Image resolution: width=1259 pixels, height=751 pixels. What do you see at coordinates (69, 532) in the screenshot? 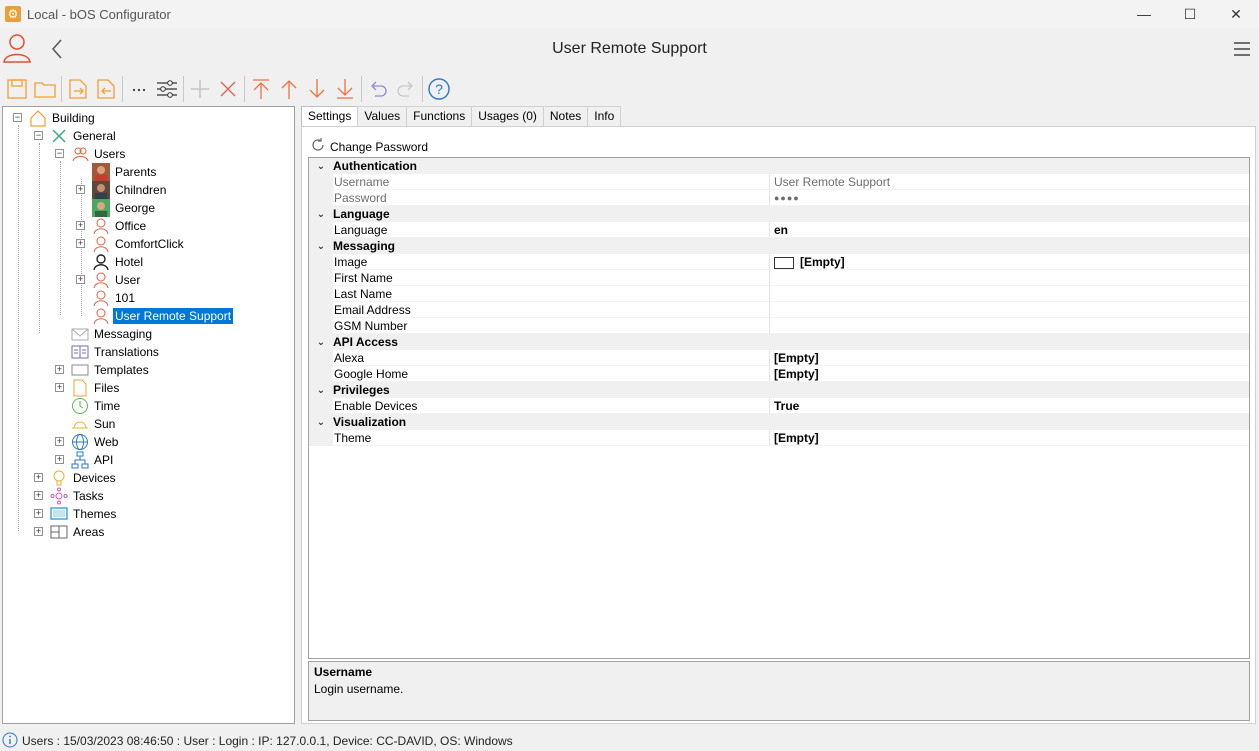
I see `tree-item-areas: + Areas` at bounding box center [69, 532].